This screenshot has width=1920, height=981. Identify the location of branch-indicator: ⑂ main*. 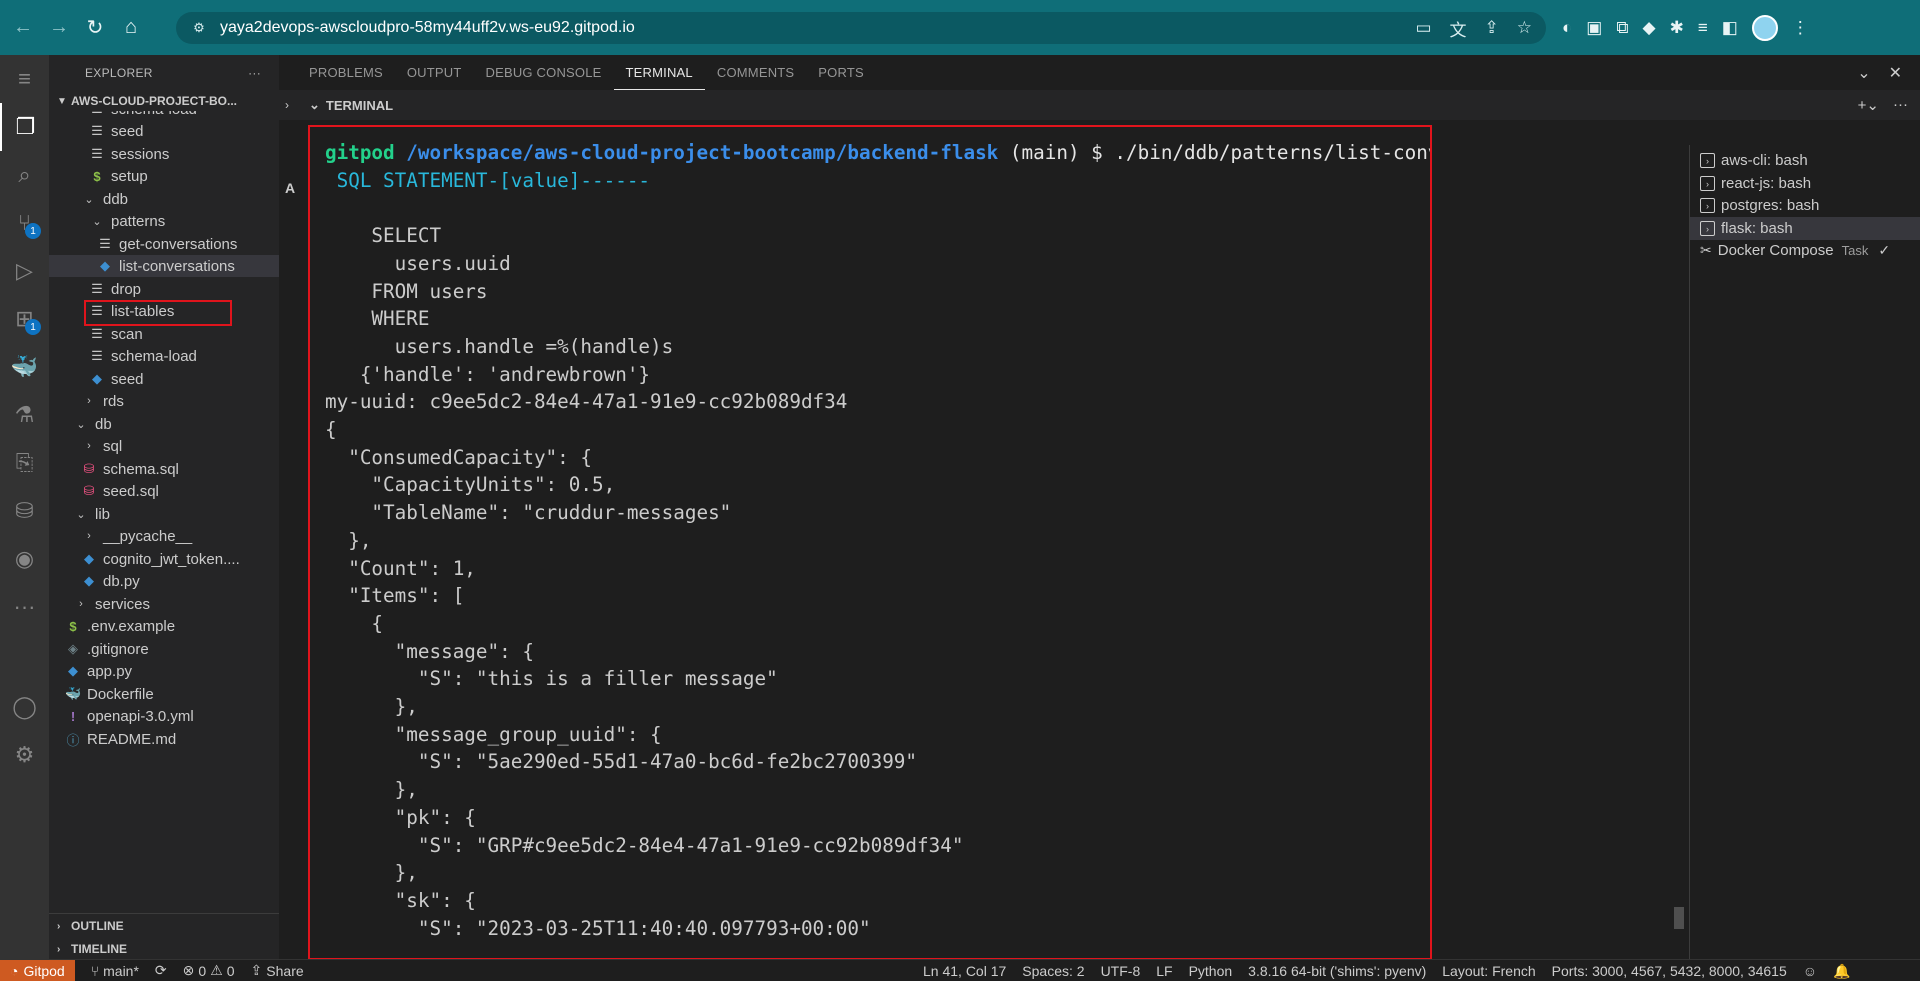
(115, 971).